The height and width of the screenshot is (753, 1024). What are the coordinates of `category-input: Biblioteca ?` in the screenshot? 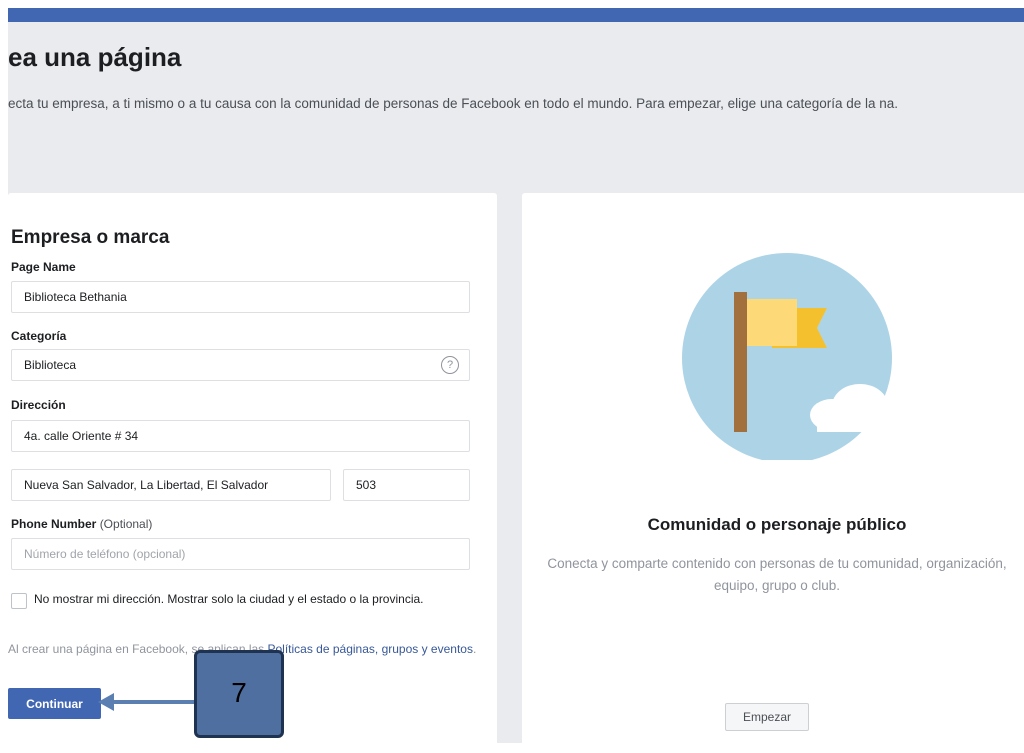 It's located at (240, 365).